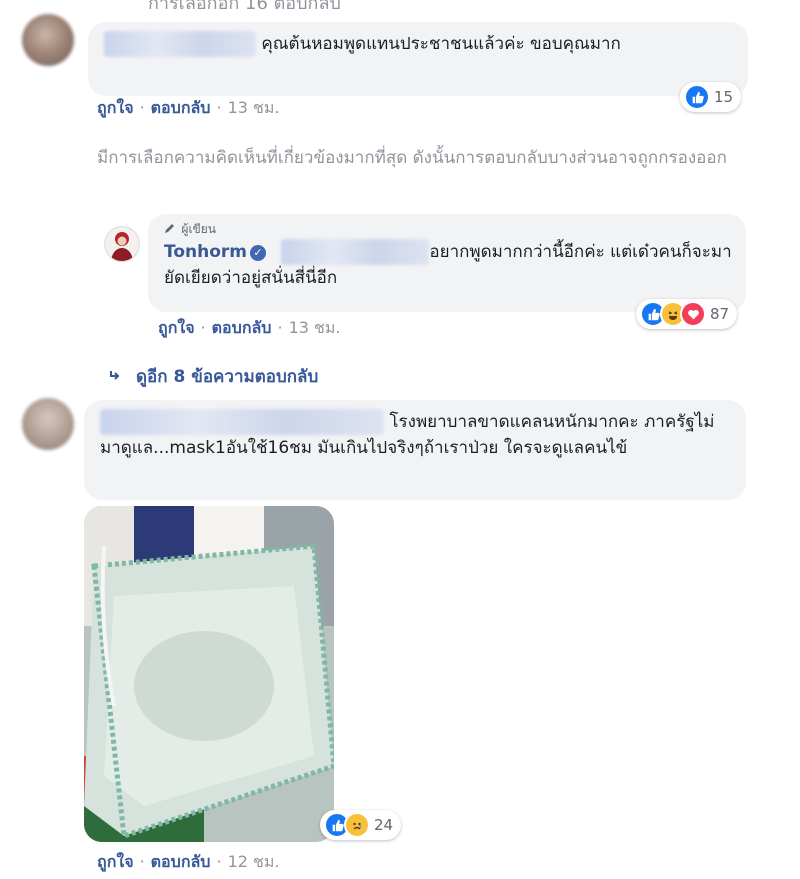  I want to click on pencil-icon, so click(169, 228).